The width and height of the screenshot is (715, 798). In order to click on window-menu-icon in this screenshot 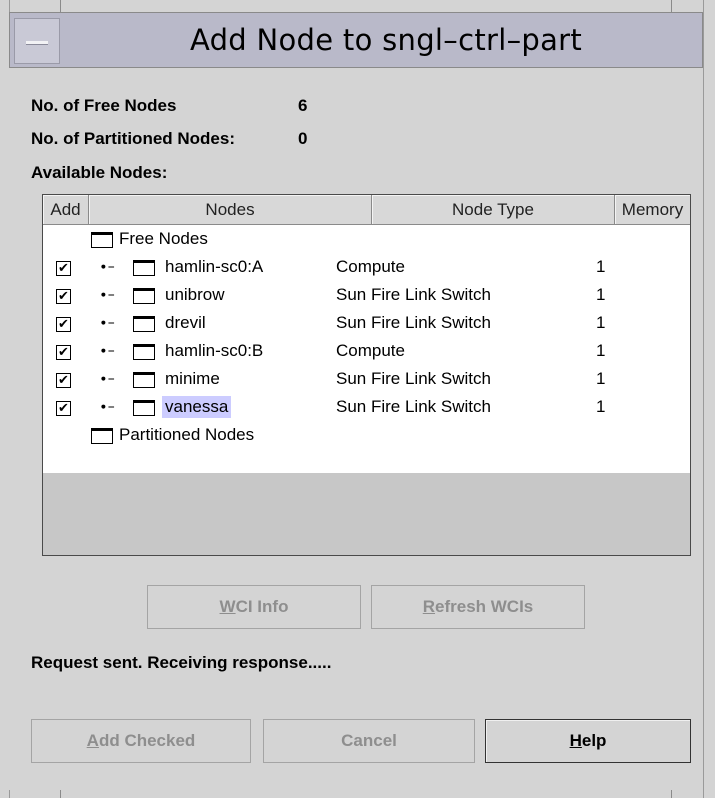, I will do `click(37, 43)`.